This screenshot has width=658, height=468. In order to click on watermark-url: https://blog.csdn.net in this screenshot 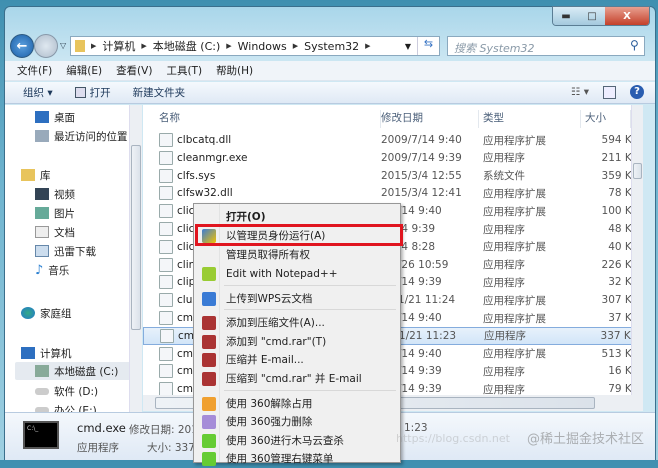, I will do `click(453, 438)`.